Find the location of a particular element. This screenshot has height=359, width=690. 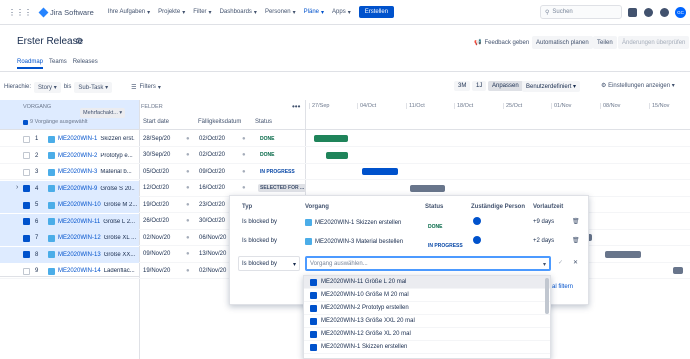

time-1j-button: 1J is located at coordinates (479, 86).